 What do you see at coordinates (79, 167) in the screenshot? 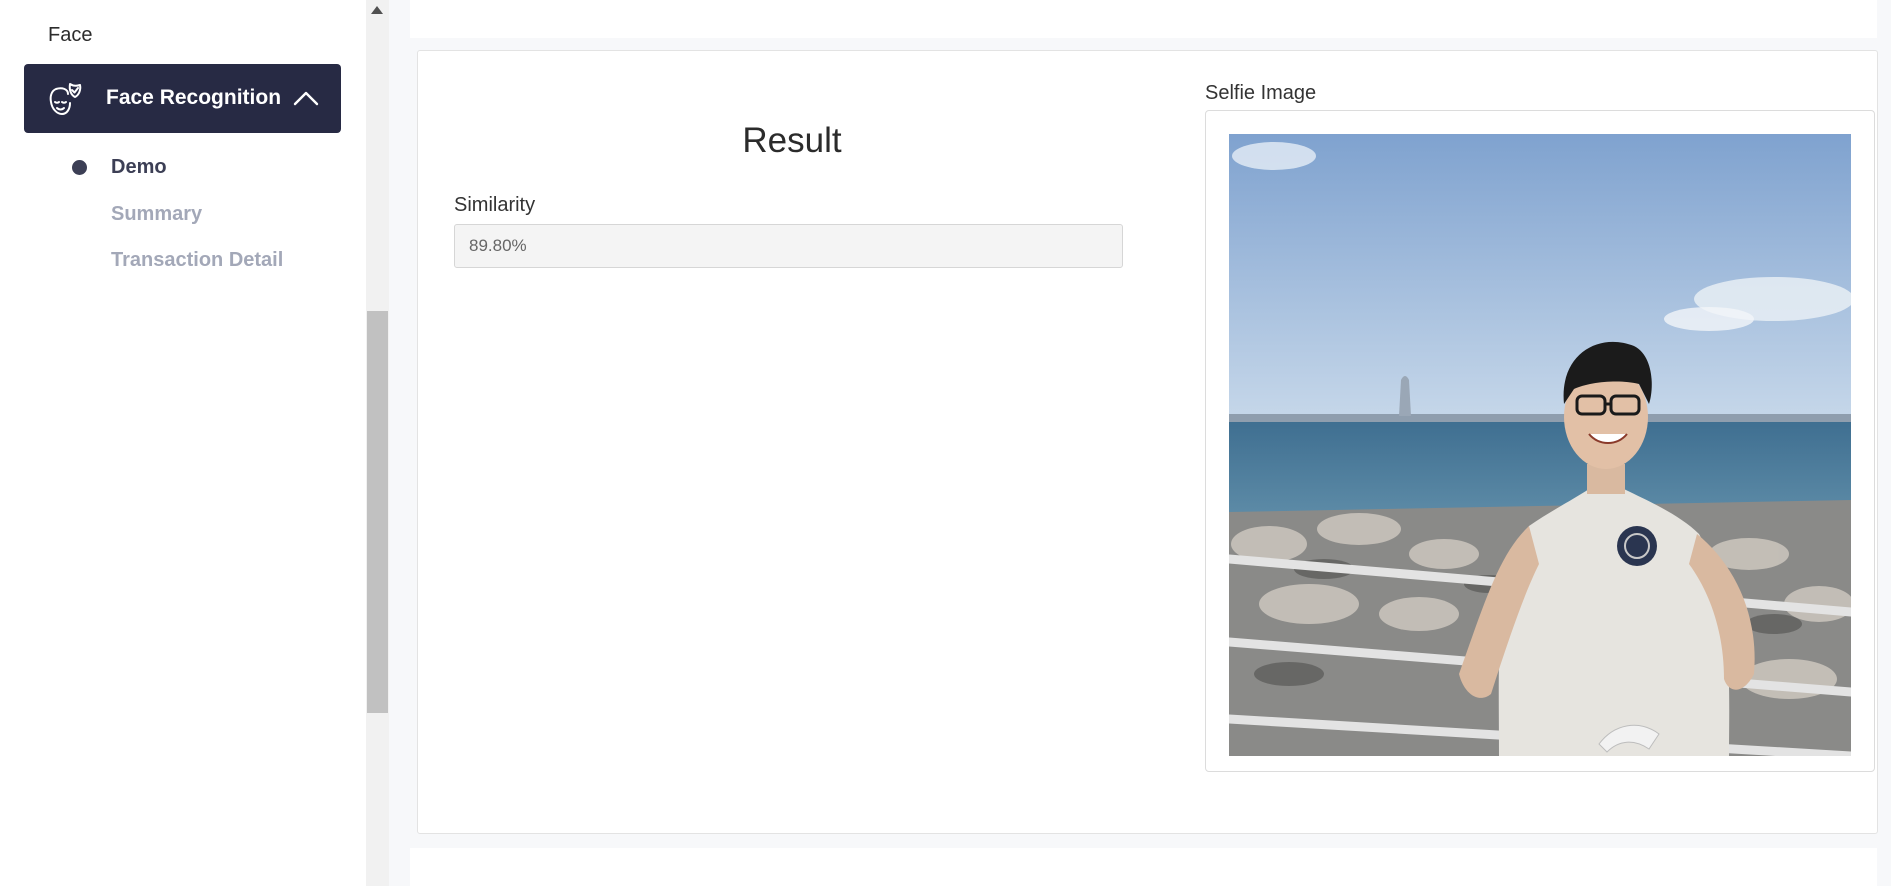
I see `active-dot-icon` at bounding box center [79, 167].